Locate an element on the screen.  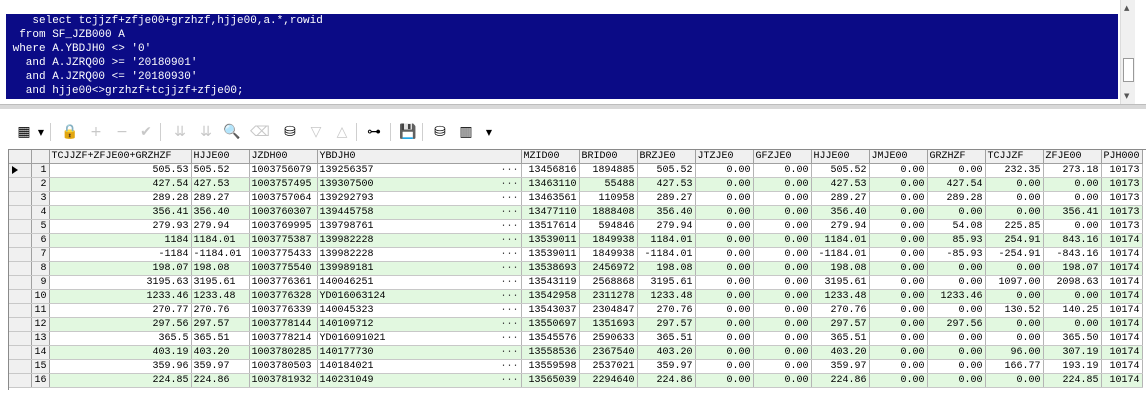
table-cell: 13463110 is located at coordinates (550, 184).